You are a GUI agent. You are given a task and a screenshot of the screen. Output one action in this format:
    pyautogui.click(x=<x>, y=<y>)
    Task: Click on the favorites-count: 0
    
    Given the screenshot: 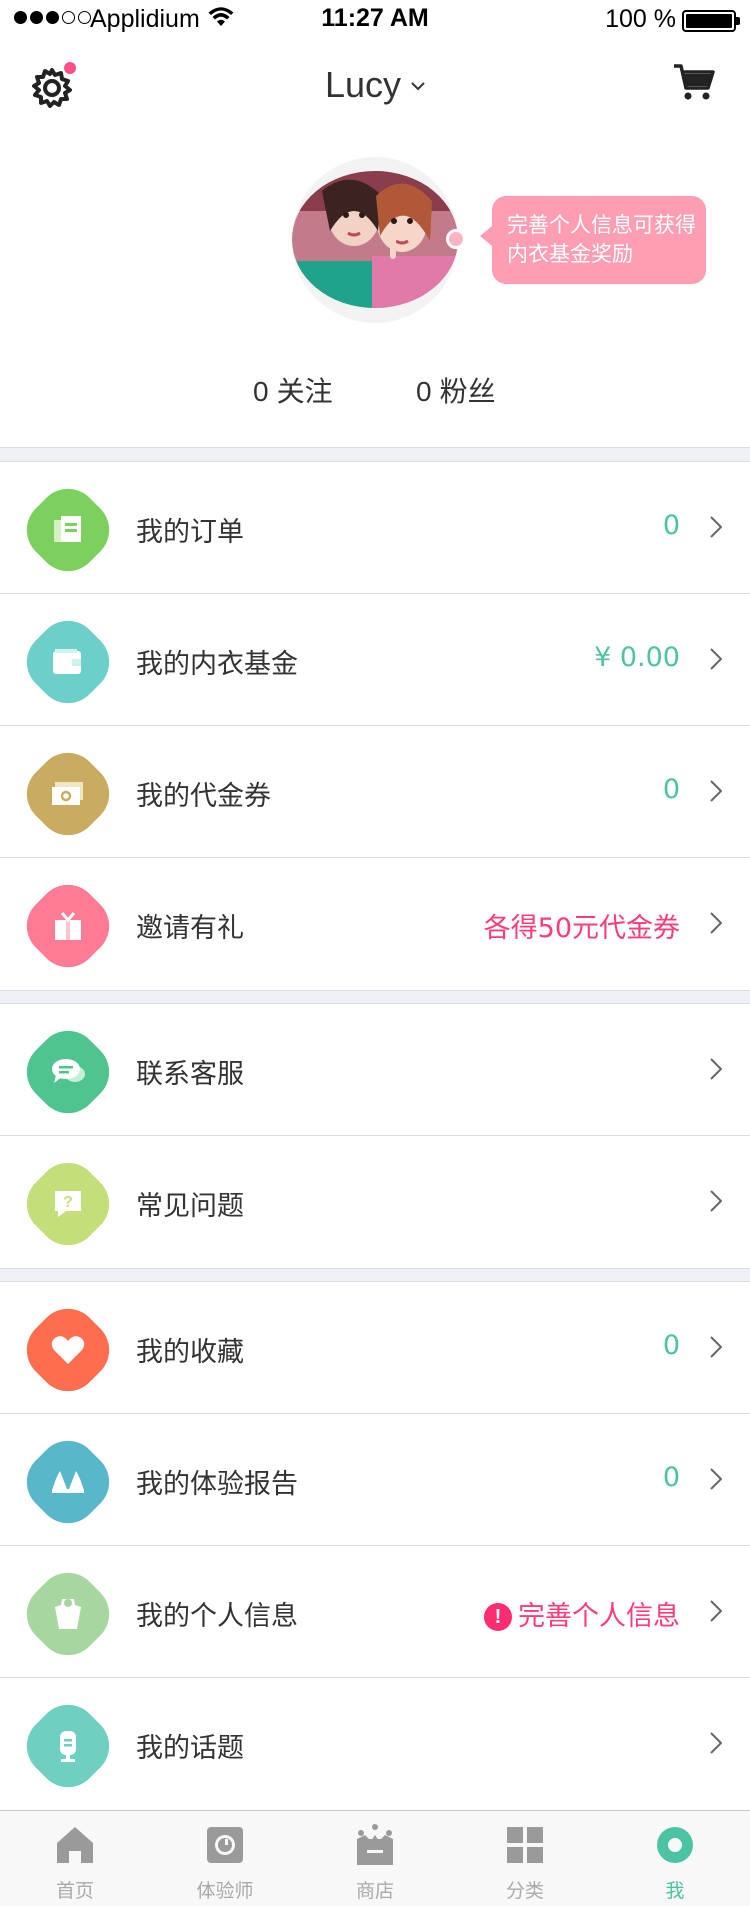 What is the action you would take?
    pyautogui.click(x=671, y=1345)
    